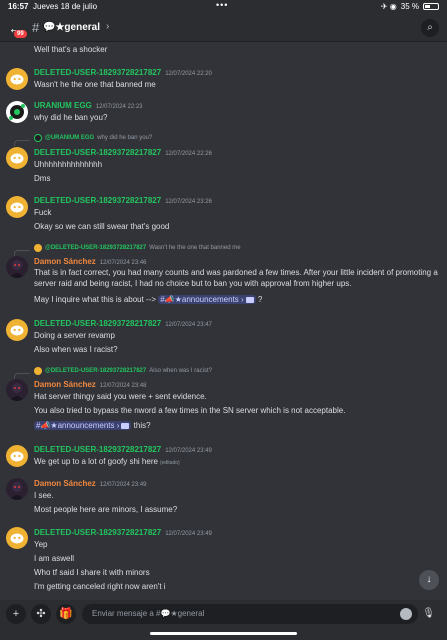 The width and height of the screenshot is (447, 640). I want to click on apps-icon: ✣, so click(41, 614).